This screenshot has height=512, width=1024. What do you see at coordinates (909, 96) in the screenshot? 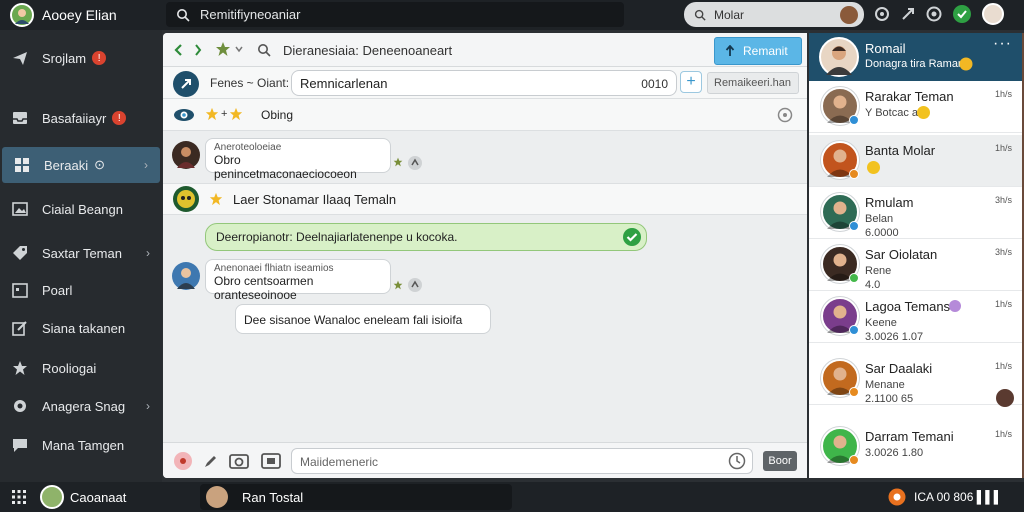
I see `contact-name: Rarakar Teman` at bounding box center [909, 96].